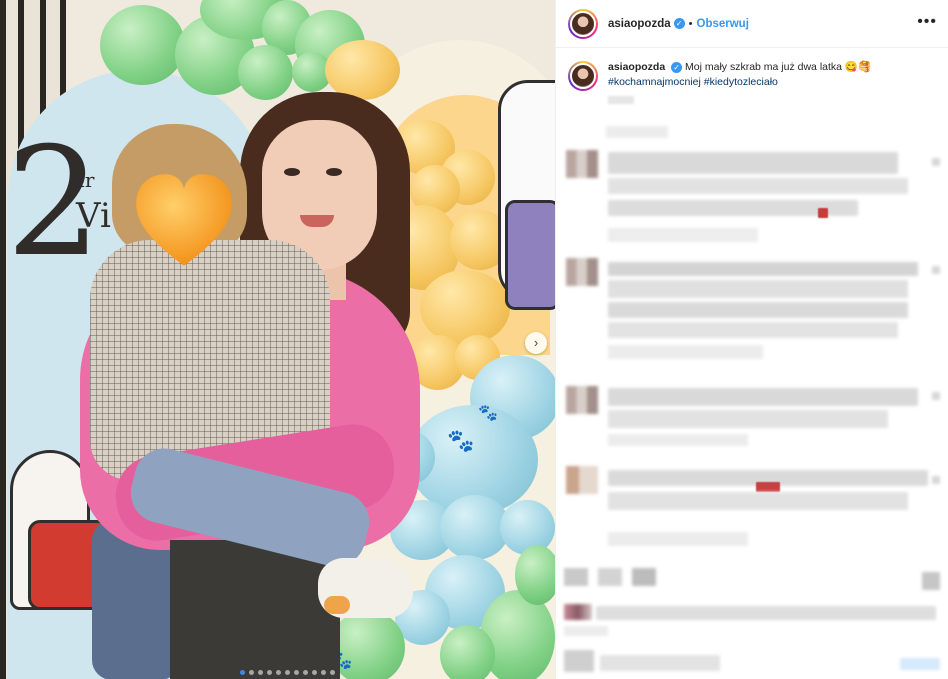  Describe the element at coordinates (931, 581) in the screenshot. I see `save-icon-blurred` at that location.